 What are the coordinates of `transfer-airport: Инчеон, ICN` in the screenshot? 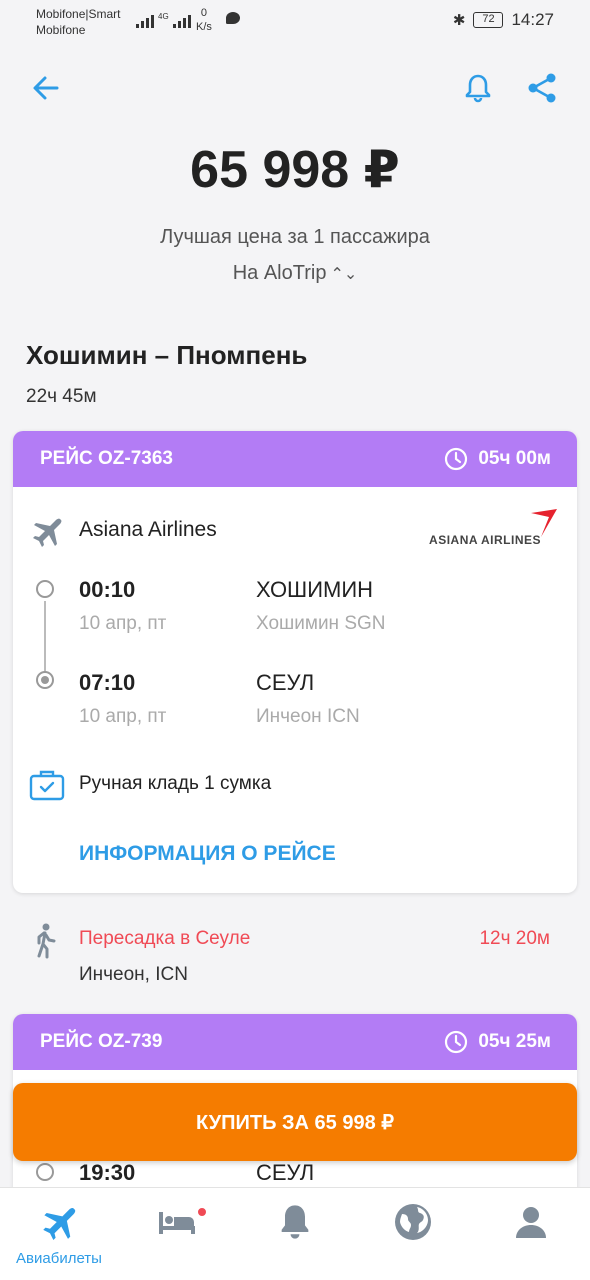 It's located at (133, 974).